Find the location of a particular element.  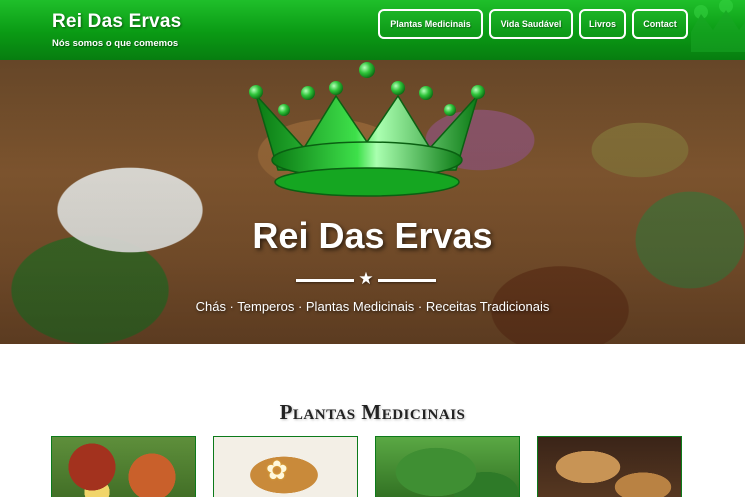

divider-line-right is located at coordinates (407, 280).